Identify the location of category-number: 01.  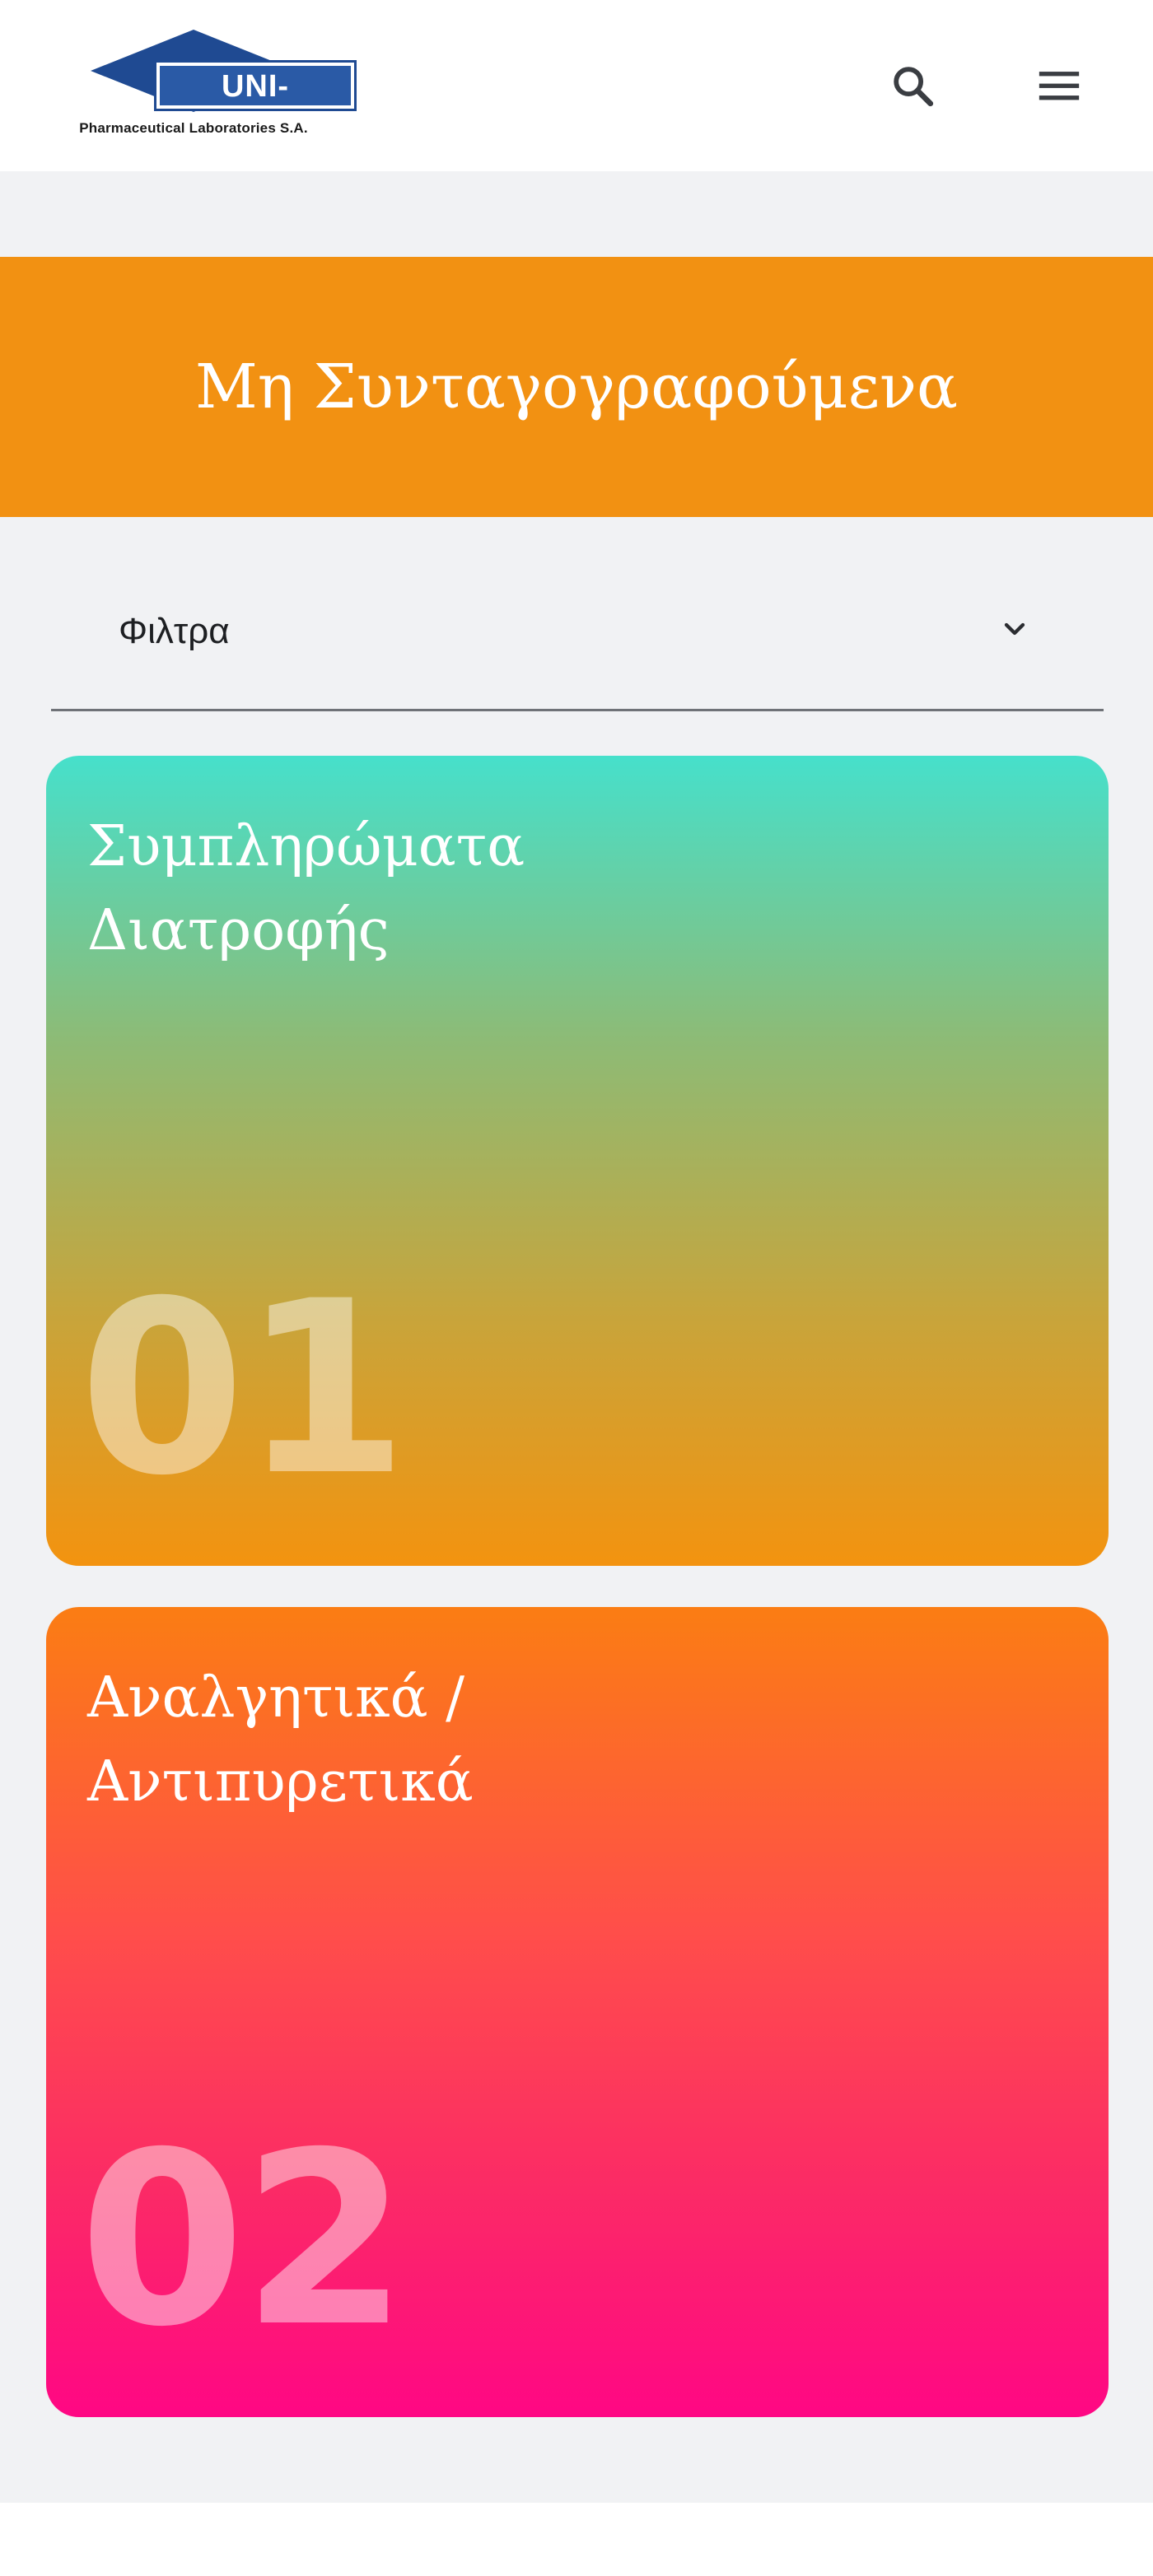
(243, 1389).